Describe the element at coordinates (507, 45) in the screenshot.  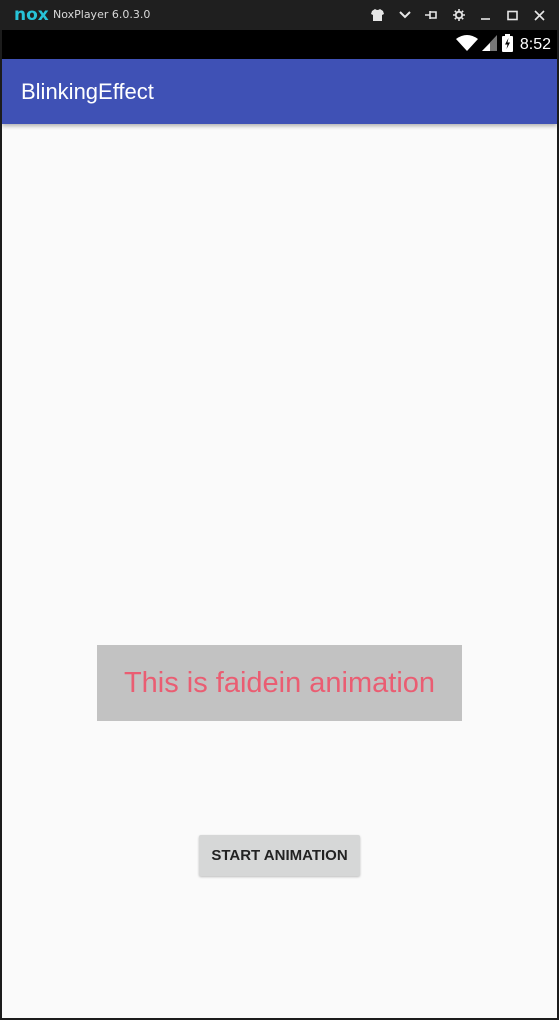
I see `battery-charging-icon` at that location.